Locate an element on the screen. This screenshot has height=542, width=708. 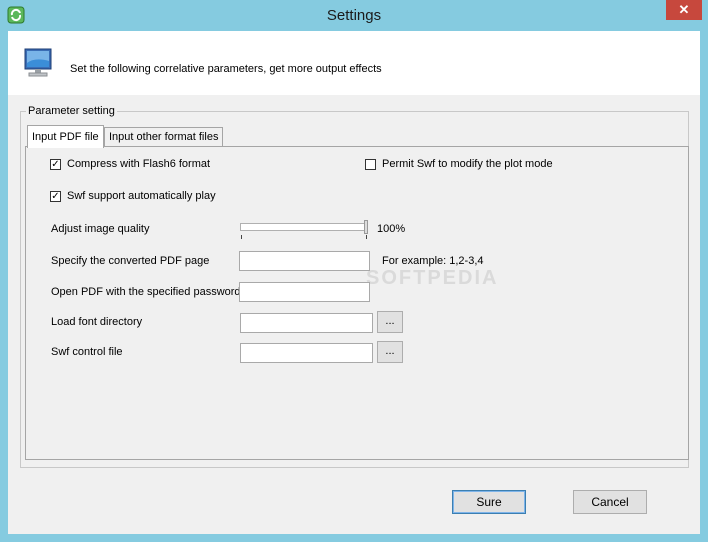
permit-label: Permit Swf to modify the plot mode is located at coordinates (467, 164).